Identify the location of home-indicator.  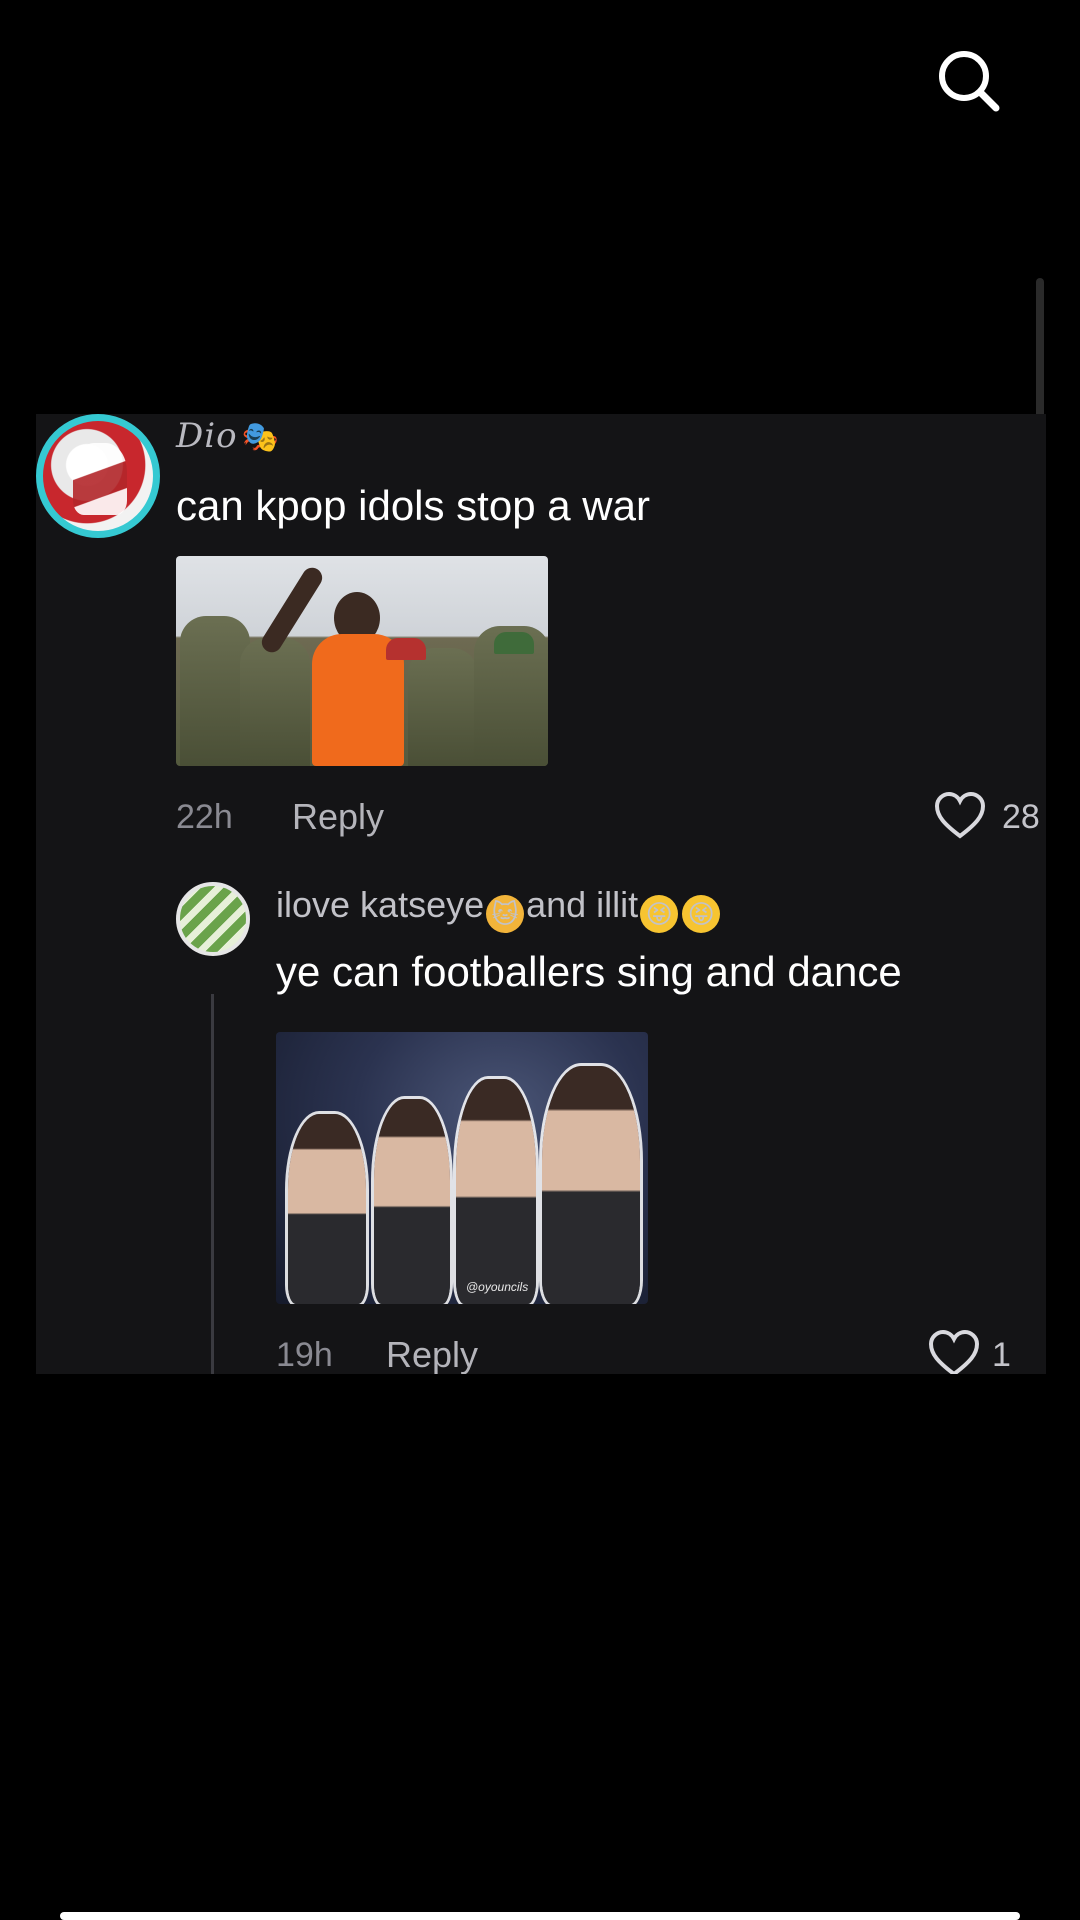
(540, 1916).